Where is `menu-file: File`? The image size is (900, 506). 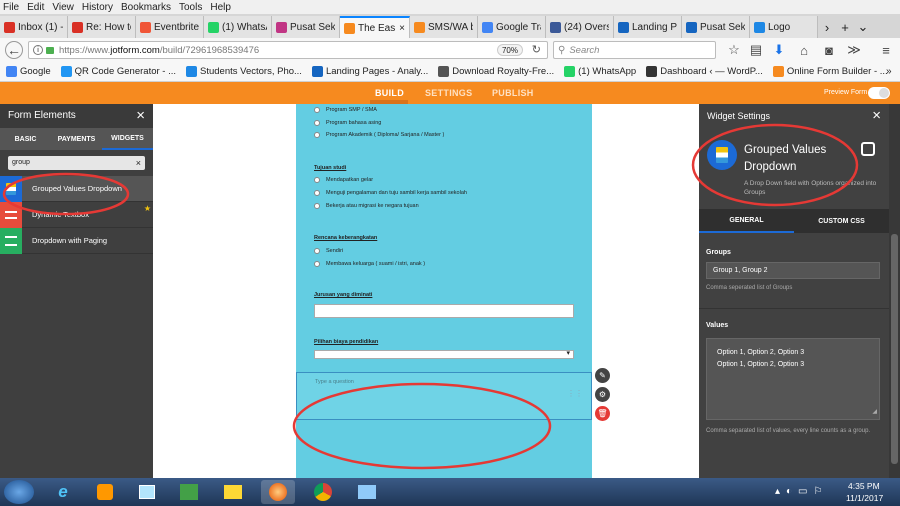 menu-file: File is located at coordinates (11, 7).